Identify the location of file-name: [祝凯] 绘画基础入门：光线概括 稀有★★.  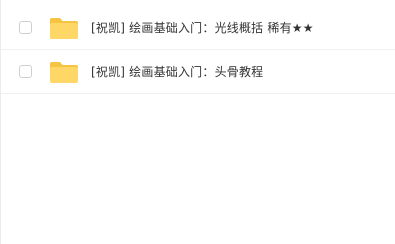
(202, 28).